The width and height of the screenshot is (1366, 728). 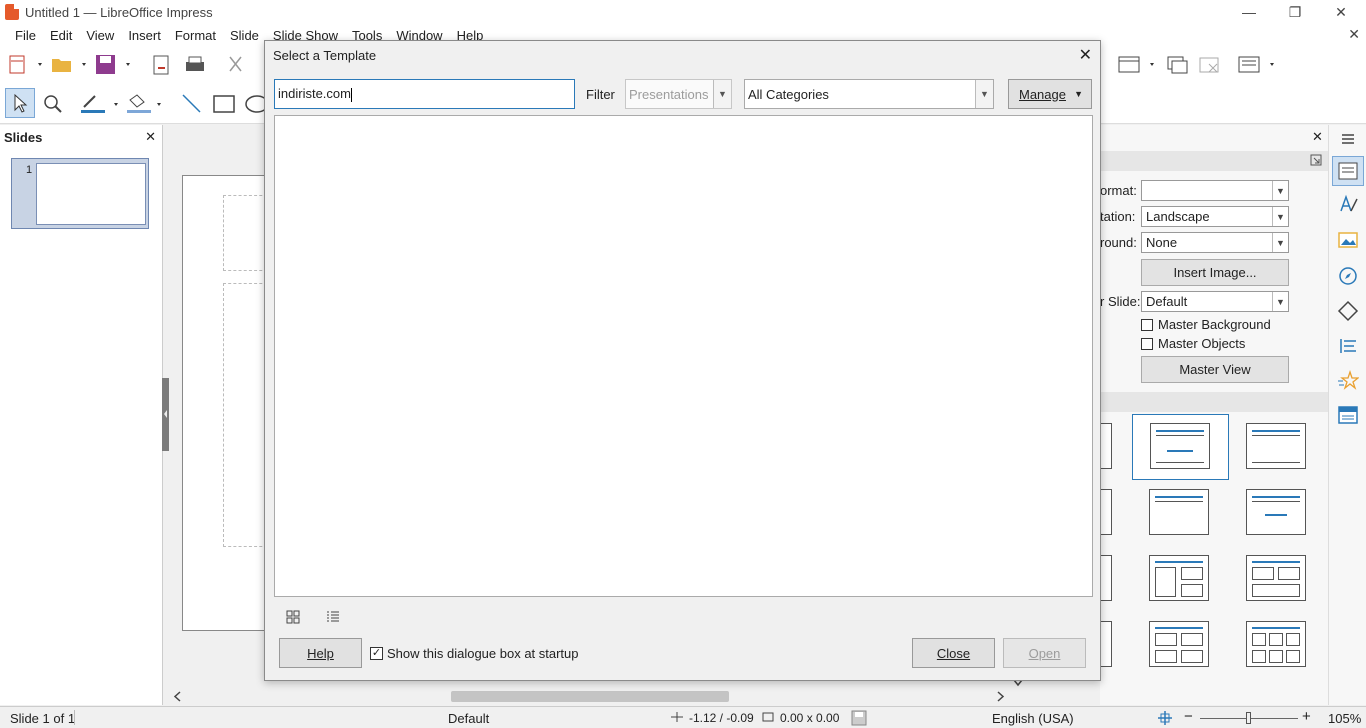 What do you see at coordinates (114, 65) in the screenshot?
I see `save-icon` at bounding box center [114, 65].